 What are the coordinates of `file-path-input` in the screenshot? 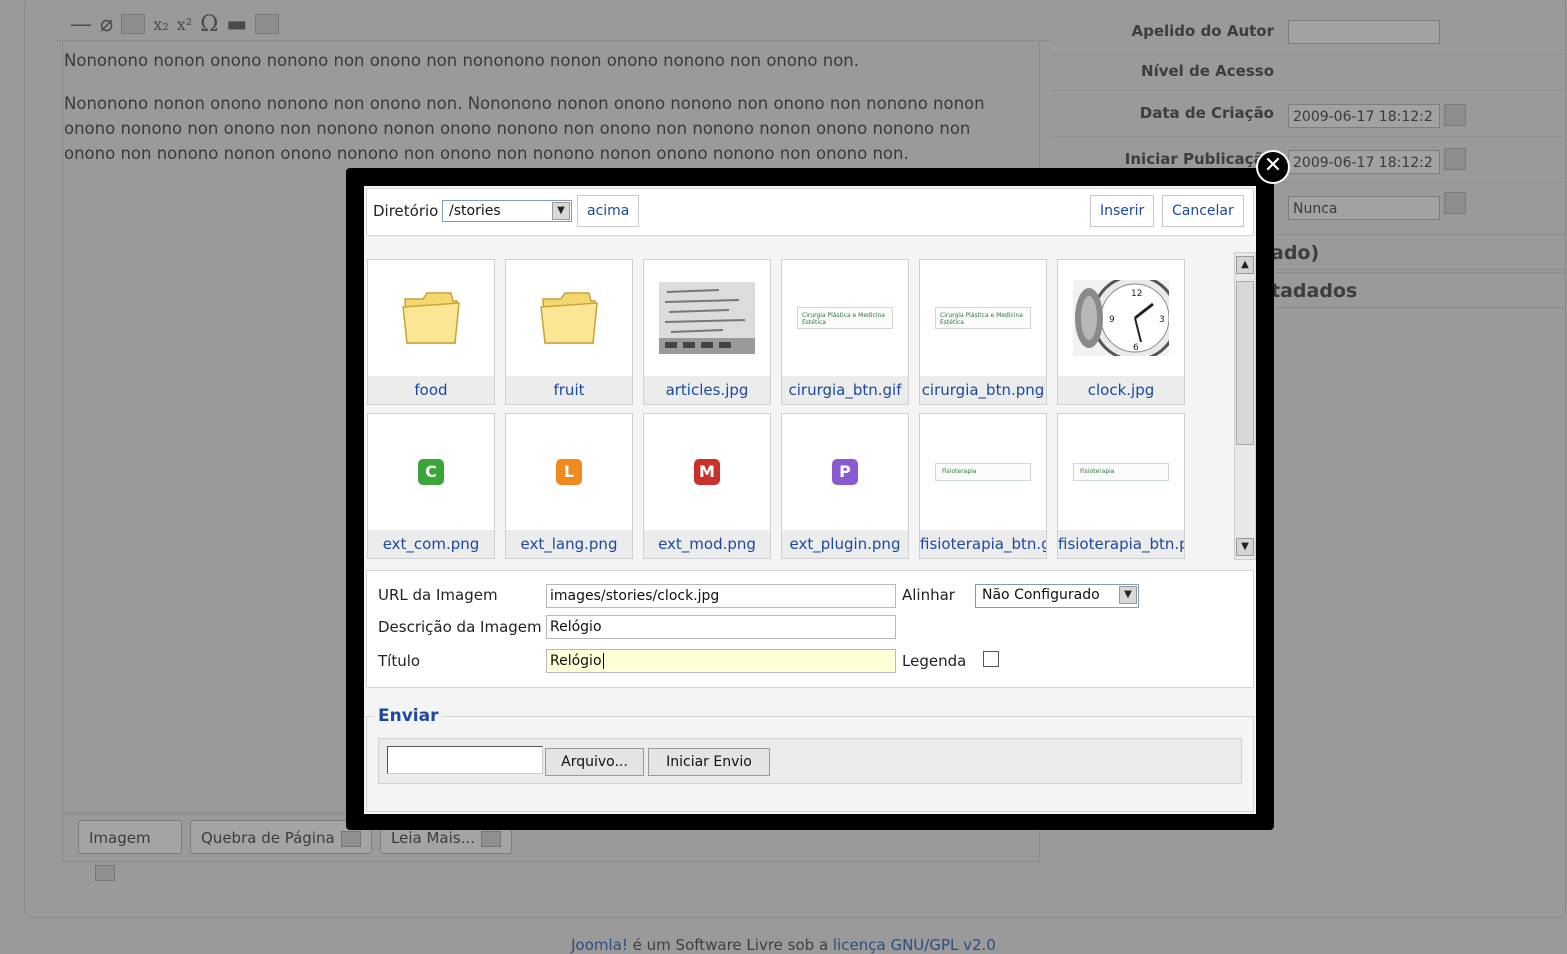 It's located at (465, 760).